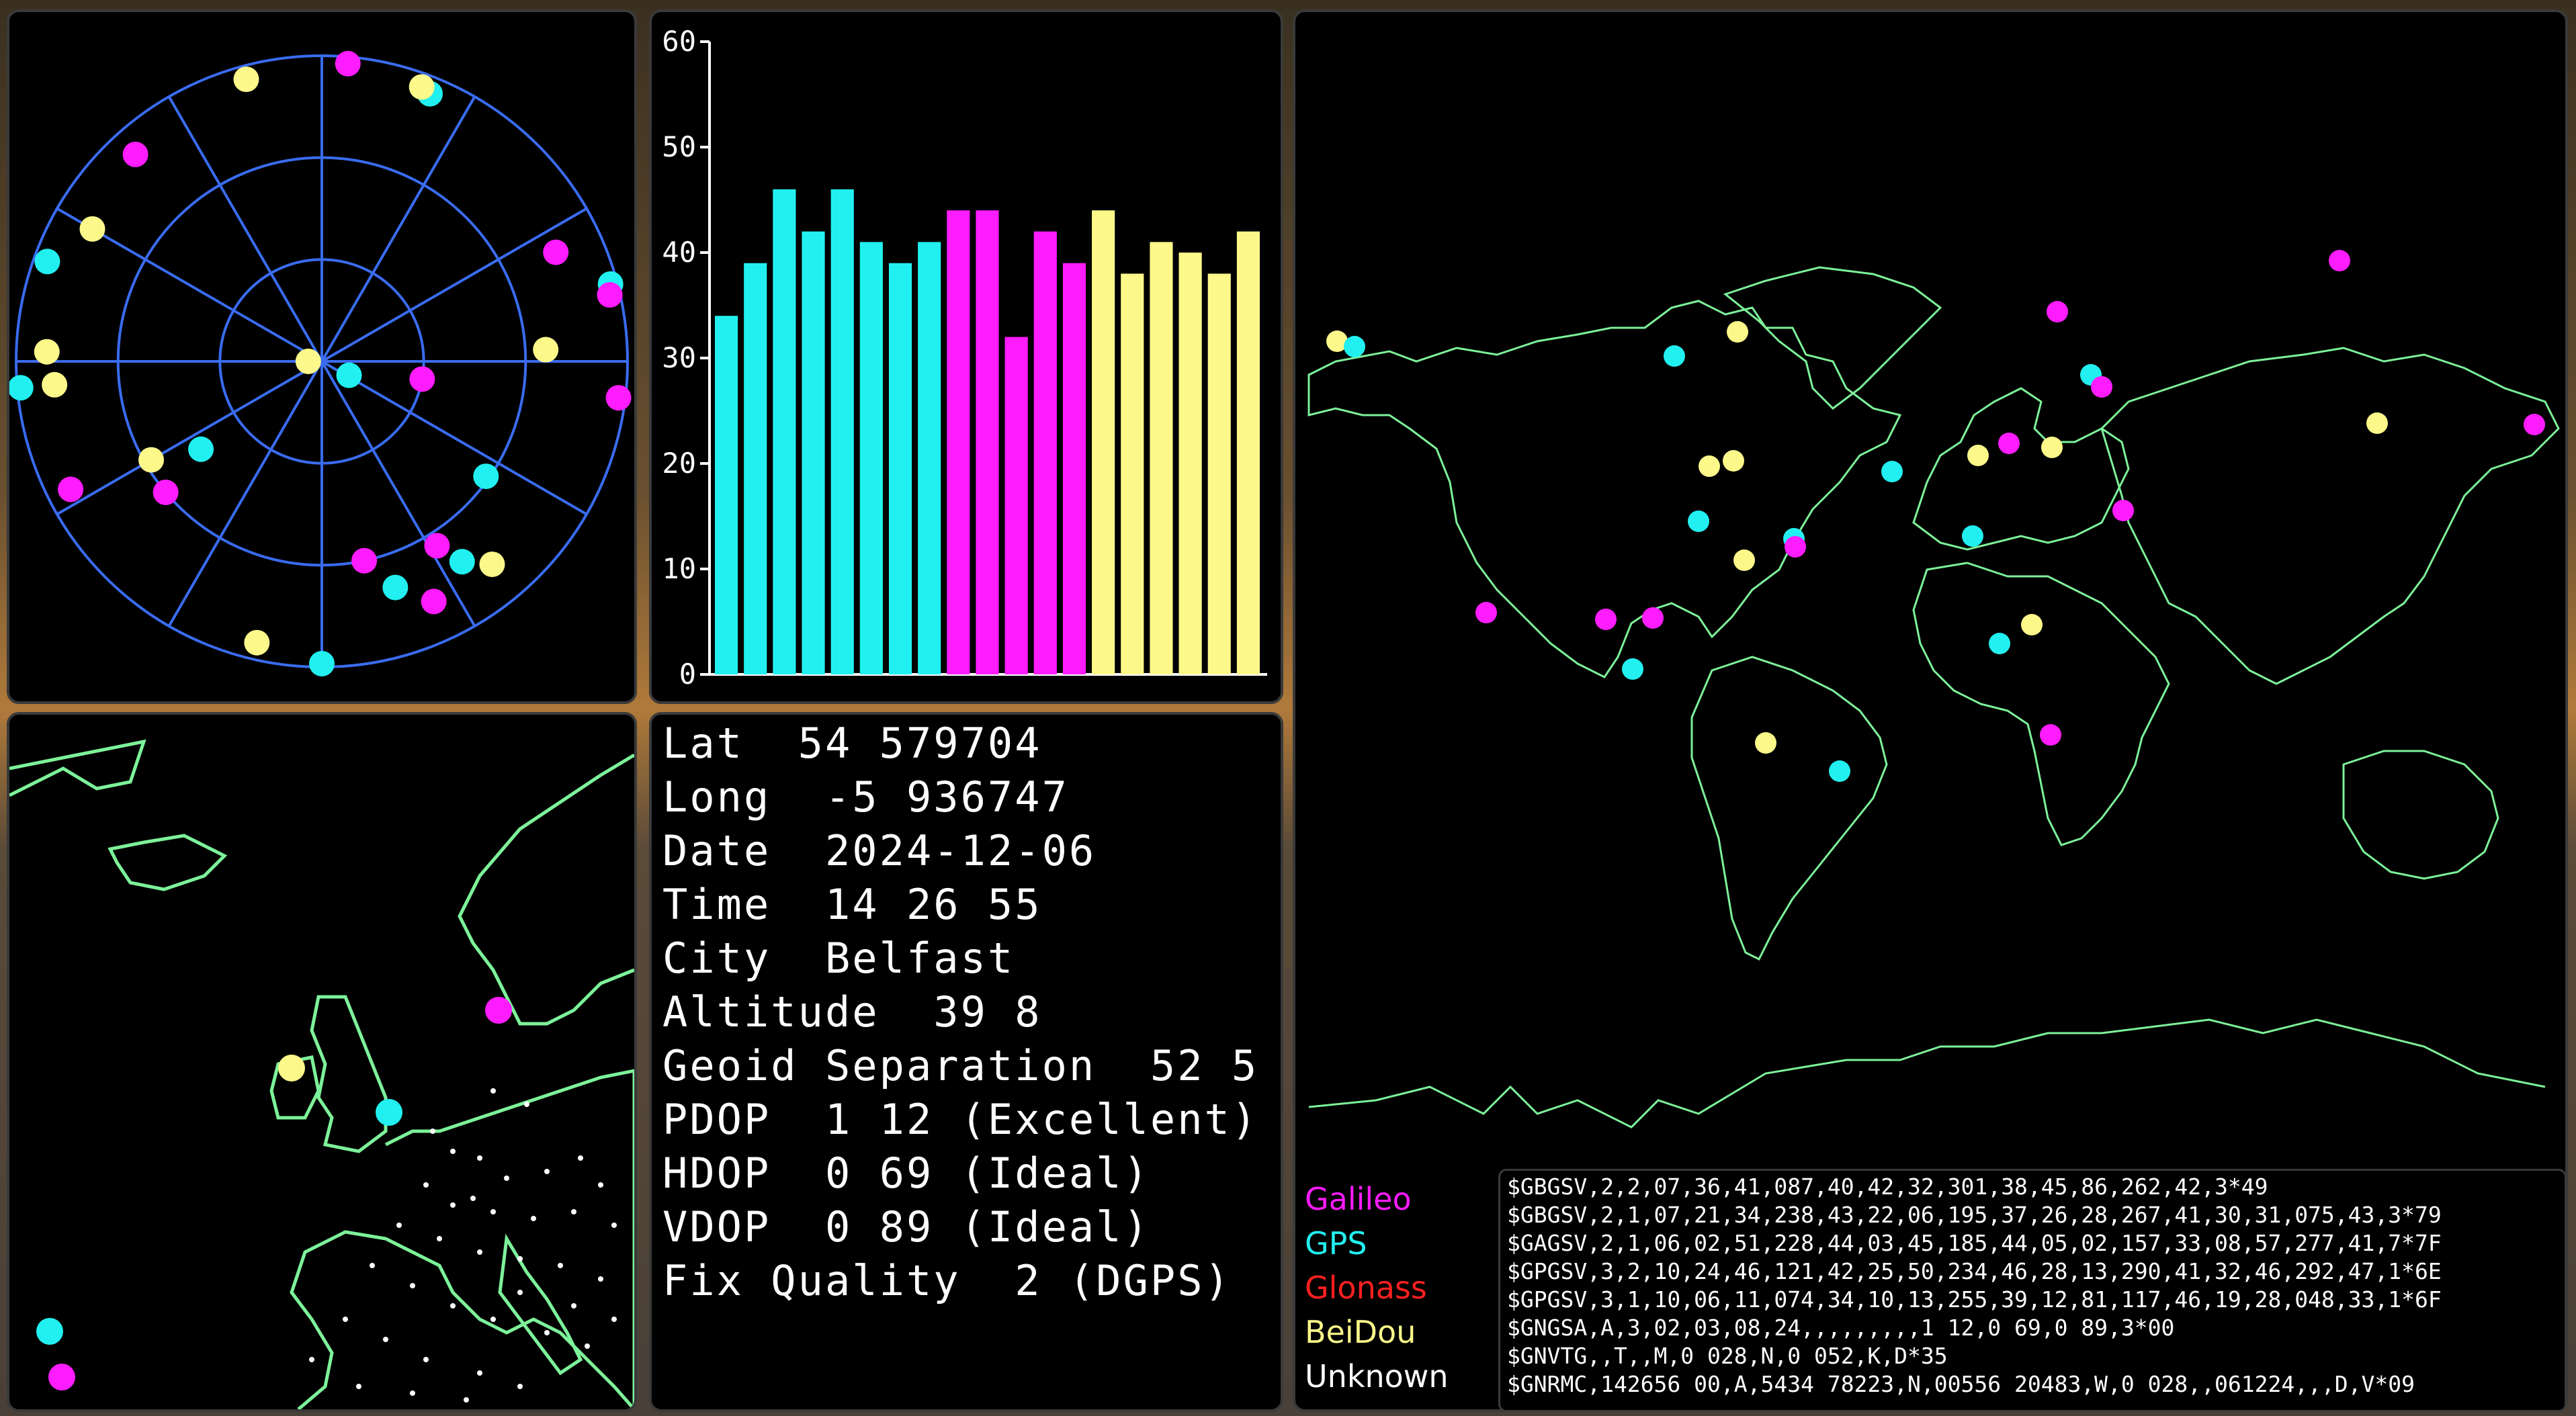 The height and width of the screenshot is (1416, 2576). I want to click on africa-outline, so click(2041, 704).